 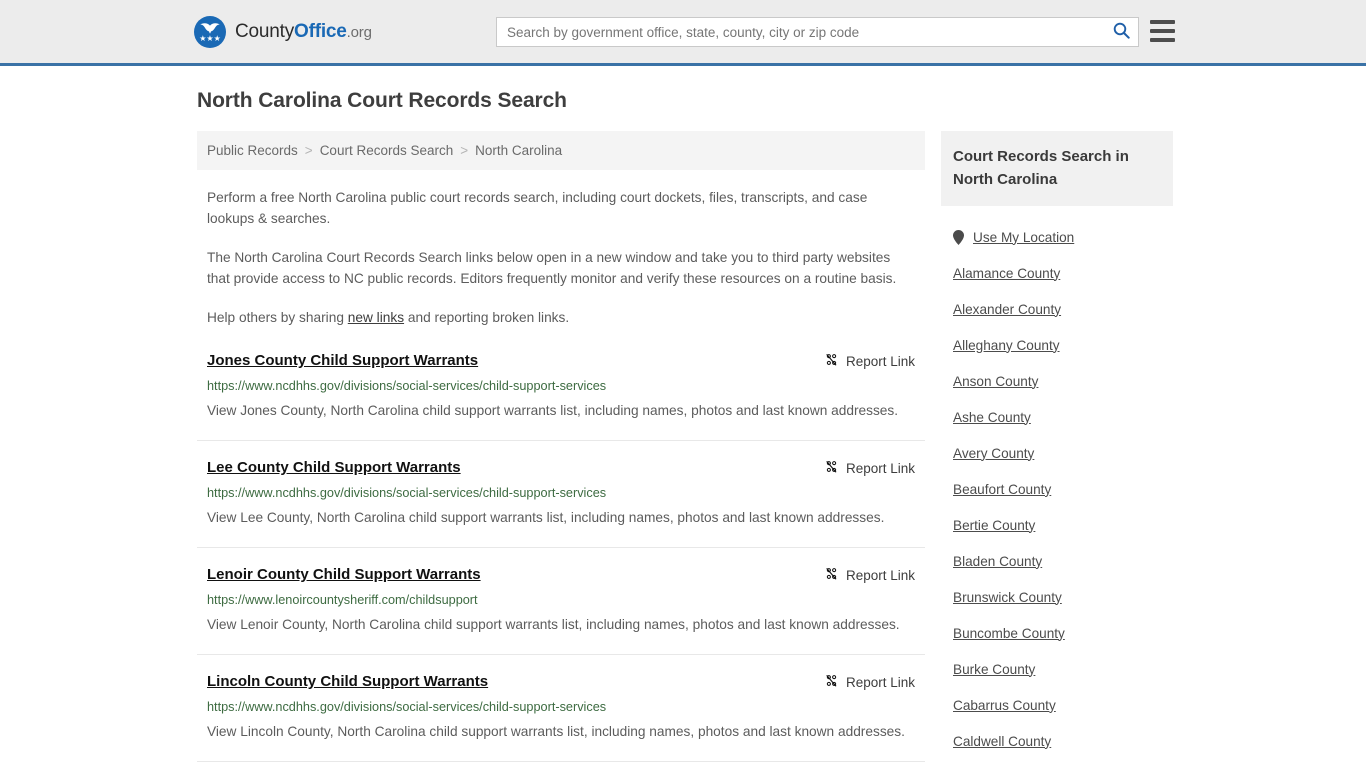 I want to click on search-icon, so click(x=1121, y=32).